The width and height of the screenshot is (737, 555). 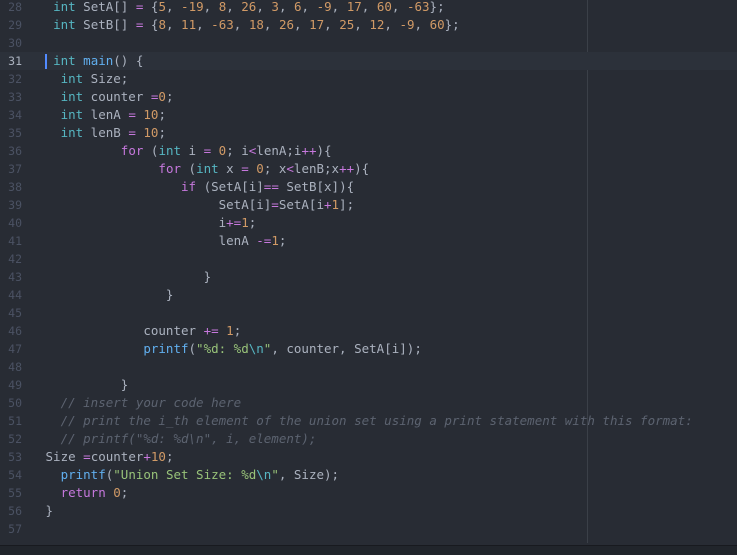 What do you see at coordinates (368, 313) in the screenshot?
I see `code-line: 45` at bounding box center [368, 313].